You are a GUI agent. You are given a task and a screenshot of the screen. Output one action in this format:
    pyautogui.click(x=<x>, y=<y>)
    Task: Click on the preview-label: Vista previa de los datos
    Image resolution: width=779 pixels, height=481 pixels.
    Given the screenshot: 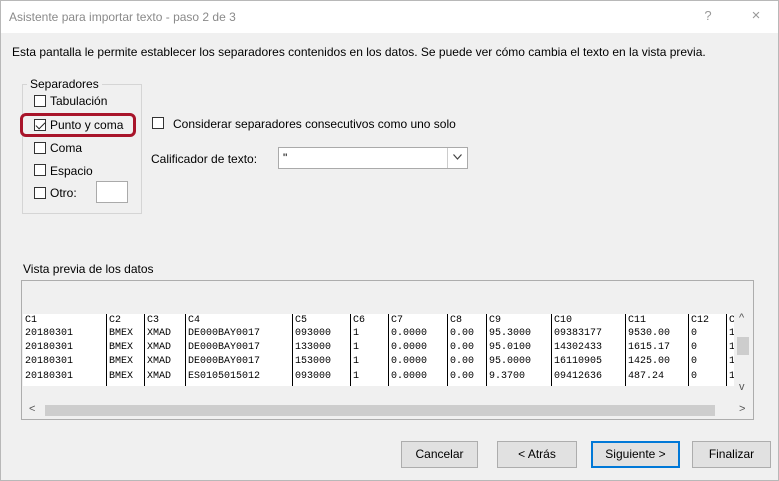 What is the action you would take?
    pyautogui.click(x=88, y=269)
    